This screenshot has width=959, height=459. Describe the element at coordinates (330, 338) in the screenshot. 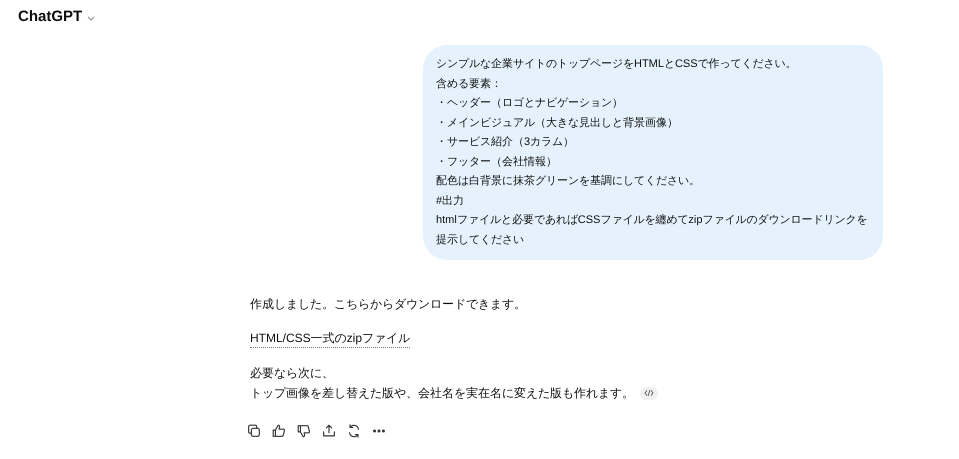

I see `download-link: HTML/CSS一式のzipファイル` at that location.